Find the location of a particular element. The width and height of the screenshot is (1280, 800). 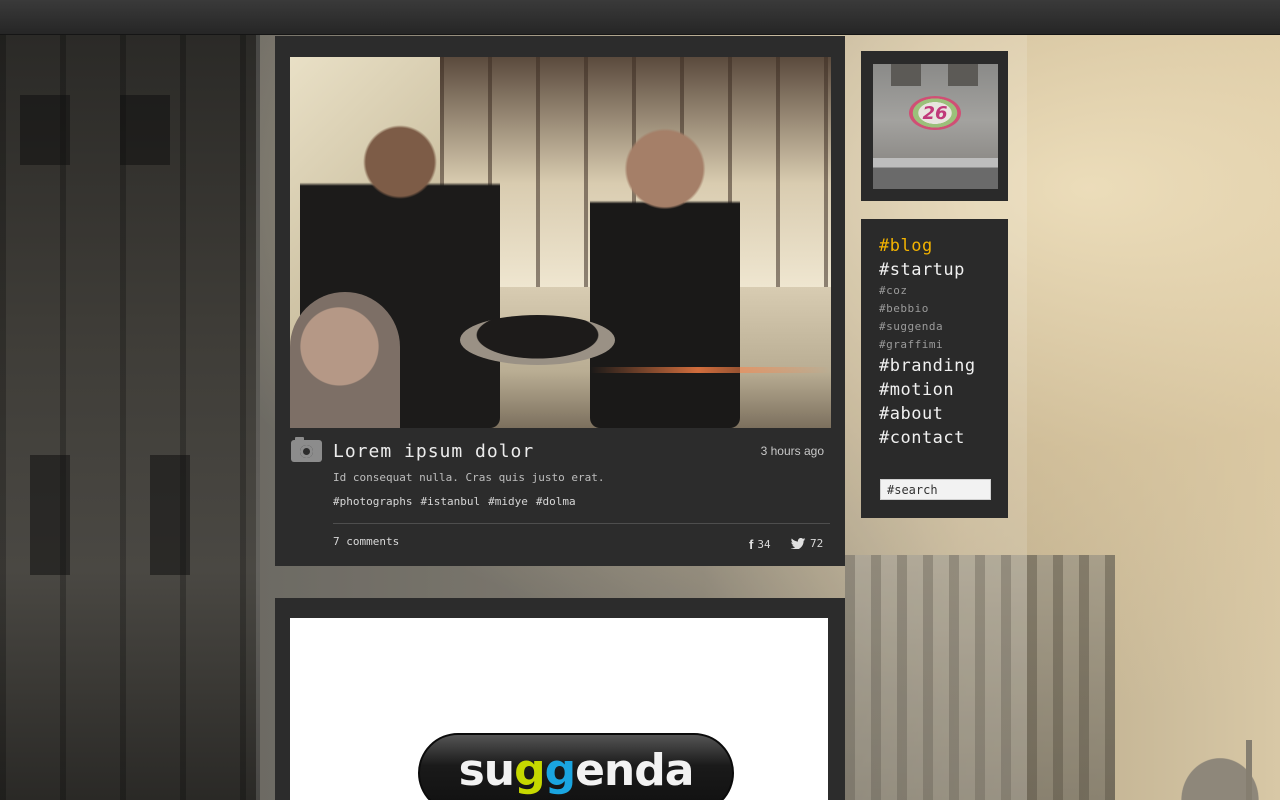

post-tags: #photographs #istanbul #midye #dolma is located at coordinates (458, 501).